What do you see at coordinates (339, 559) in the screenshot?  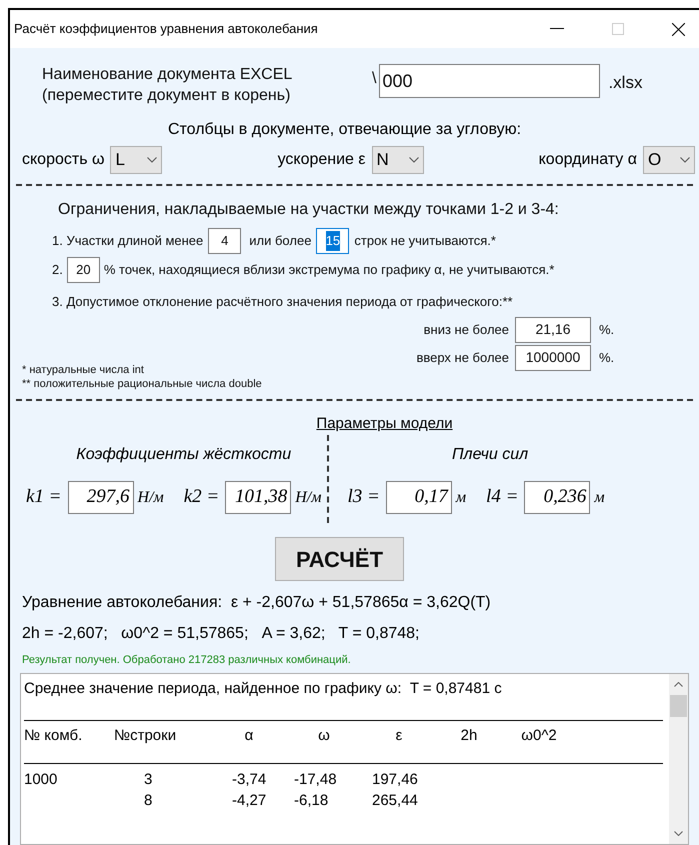 I see `calculate-button: РАСЧЁТ` at bounding box center [339, 559].